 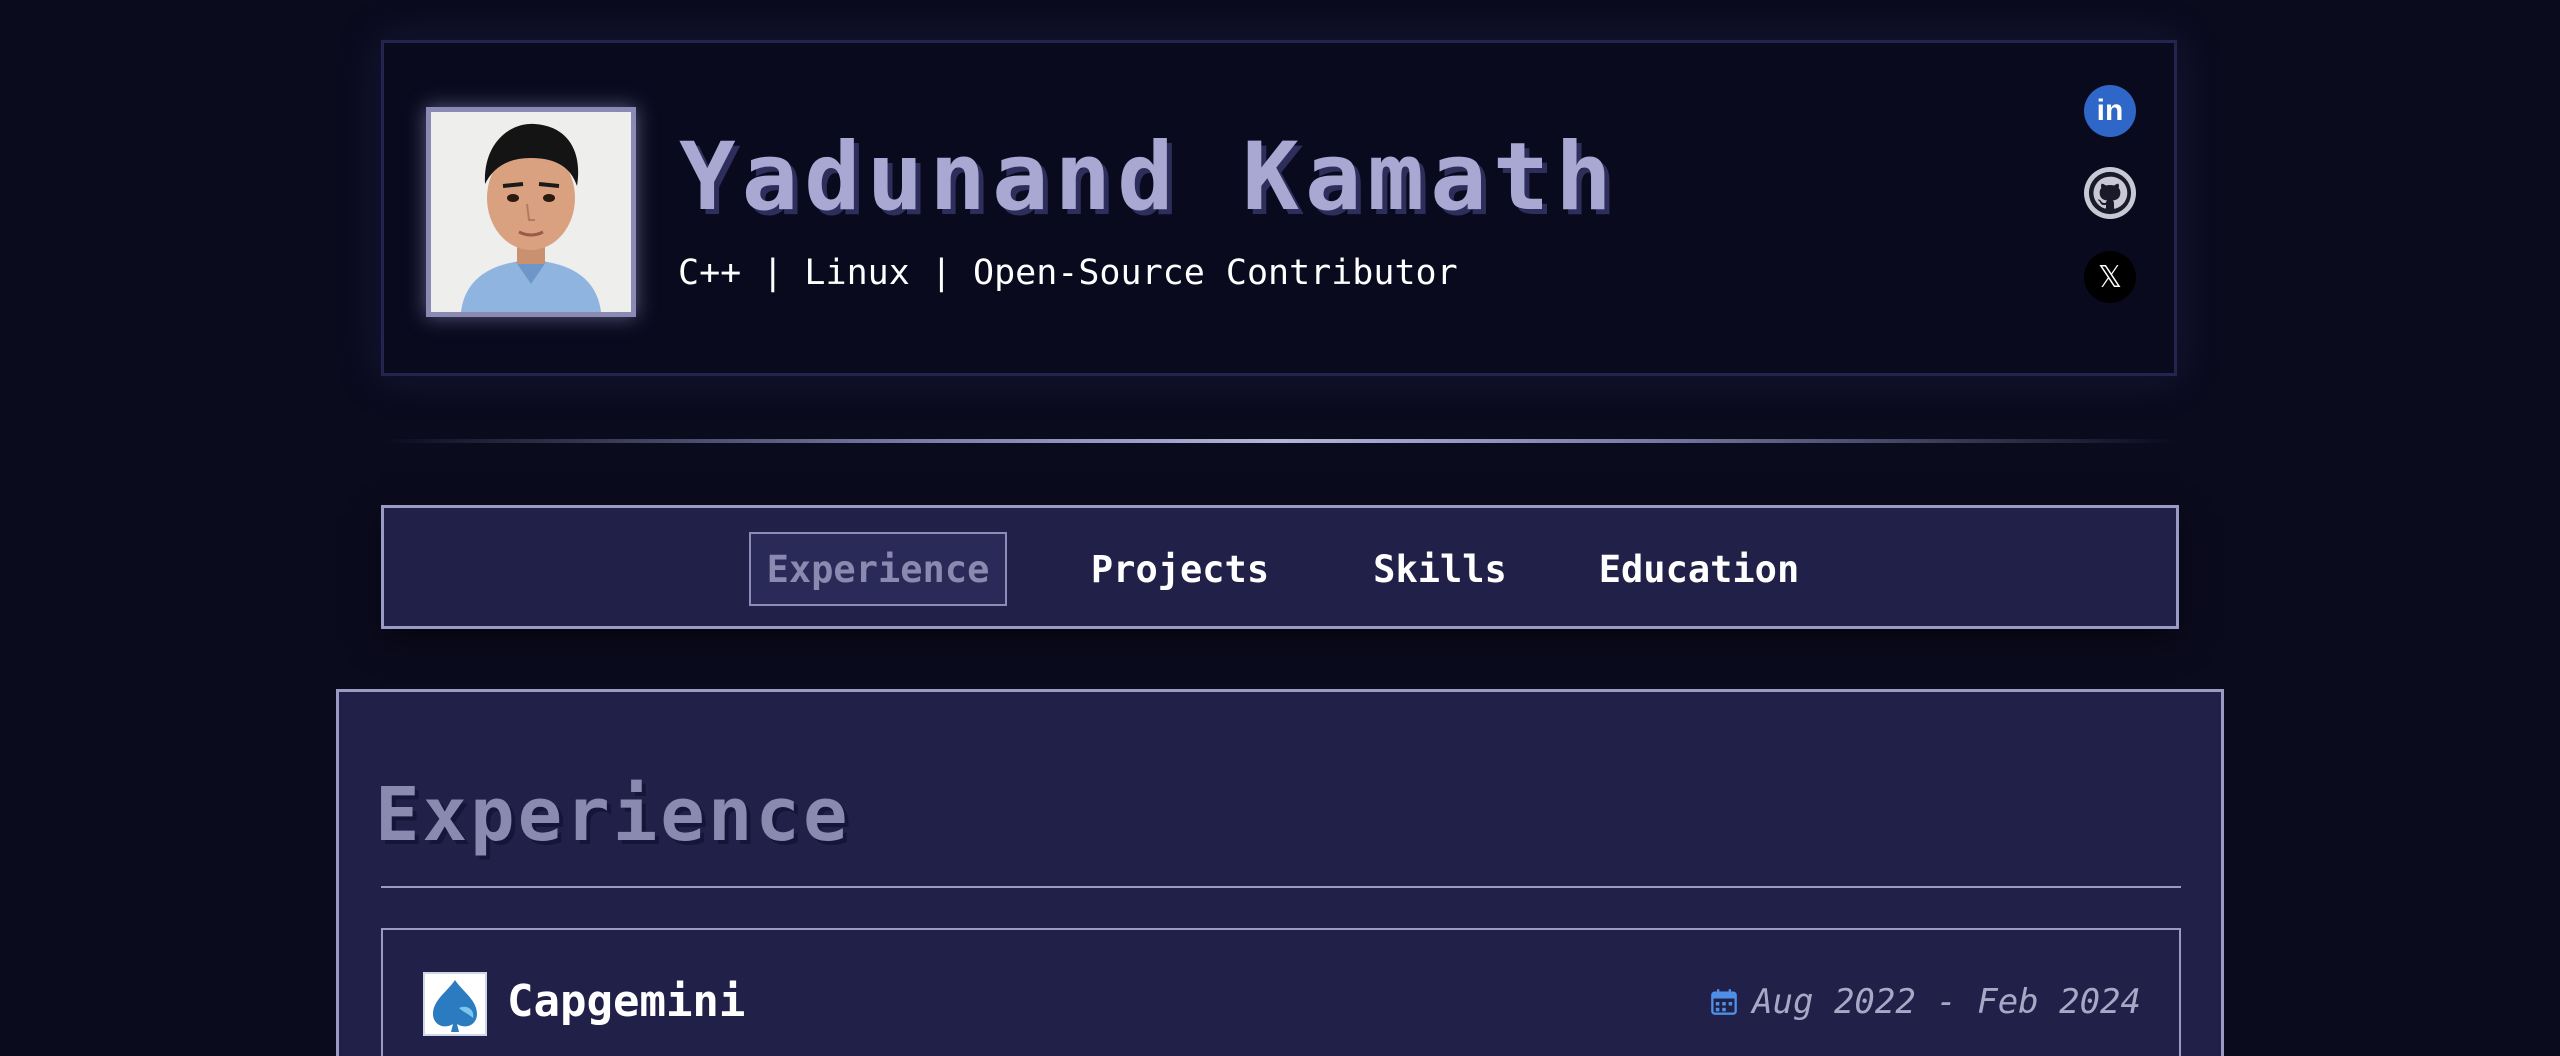 What do you see at coordinates (1281, 992) in the screenshot?
I see `job-card: Capgemini Aug 2022 - Feb 2024` at bounding box center [1281, 992].